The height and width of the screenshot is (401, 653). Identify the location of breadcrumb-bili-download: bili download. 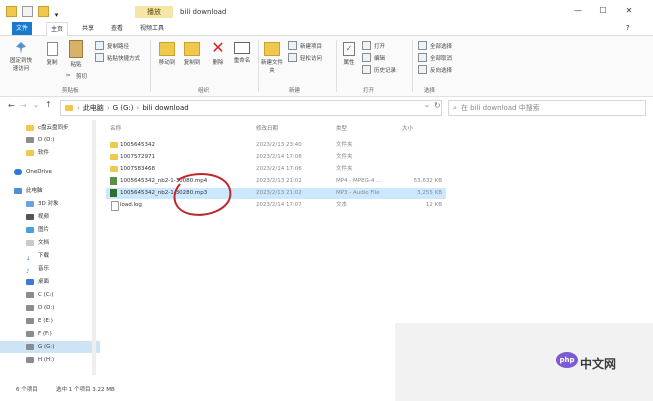
(165, 108).